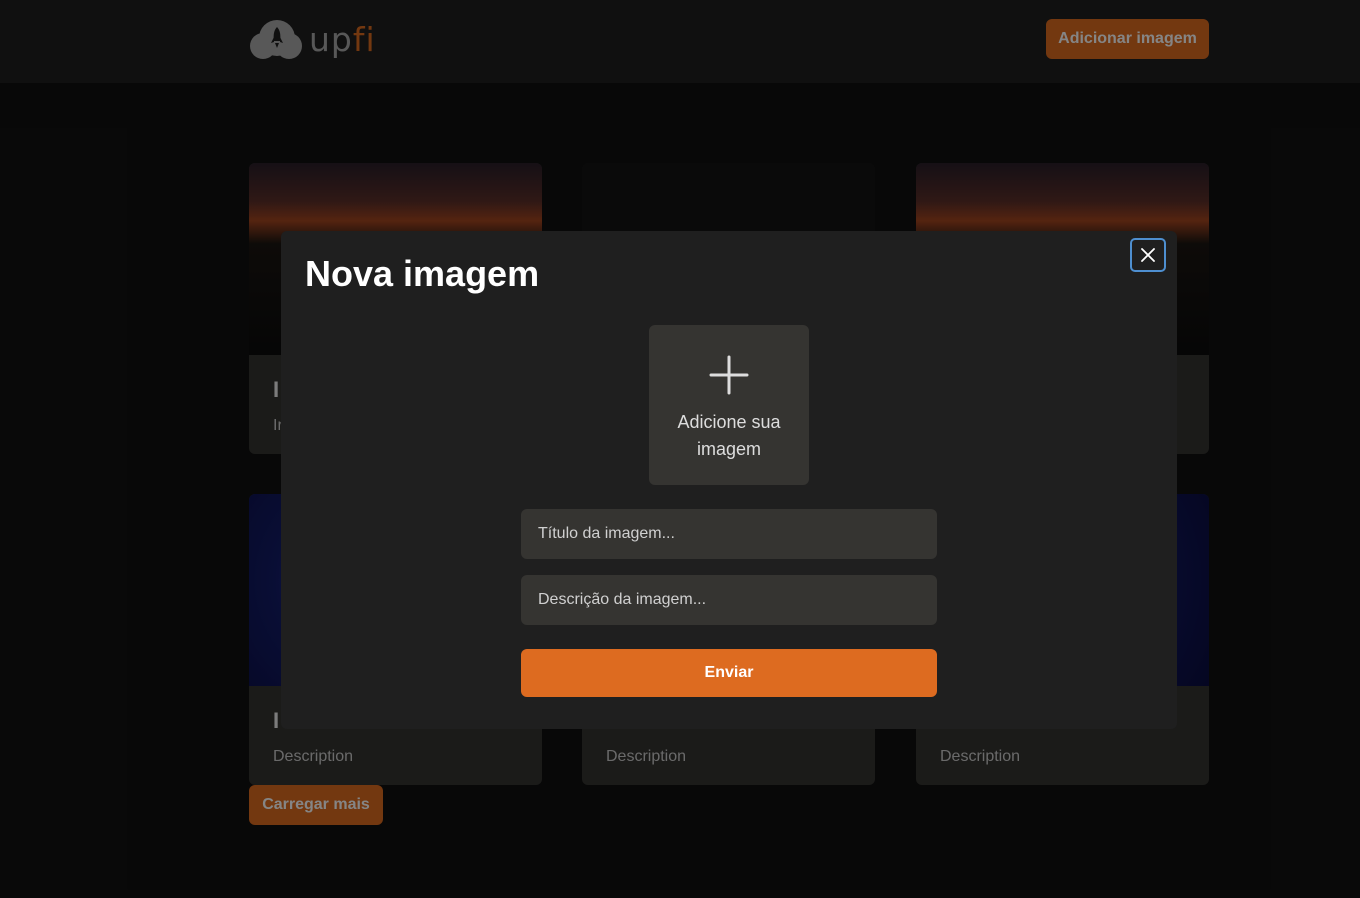 Image resolution: width=1360 pixels, height=898 pixels. I want to click on image-dropzone: Adicione sua imagem, so click(729, 405).